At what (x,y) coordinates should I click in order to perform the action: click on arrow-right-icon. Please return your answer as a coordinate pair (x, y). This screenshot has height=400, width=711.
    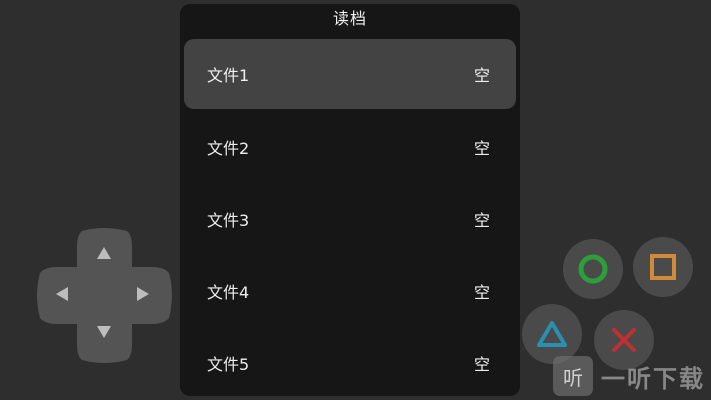
    Looking at the image, I should click on (145, 295).